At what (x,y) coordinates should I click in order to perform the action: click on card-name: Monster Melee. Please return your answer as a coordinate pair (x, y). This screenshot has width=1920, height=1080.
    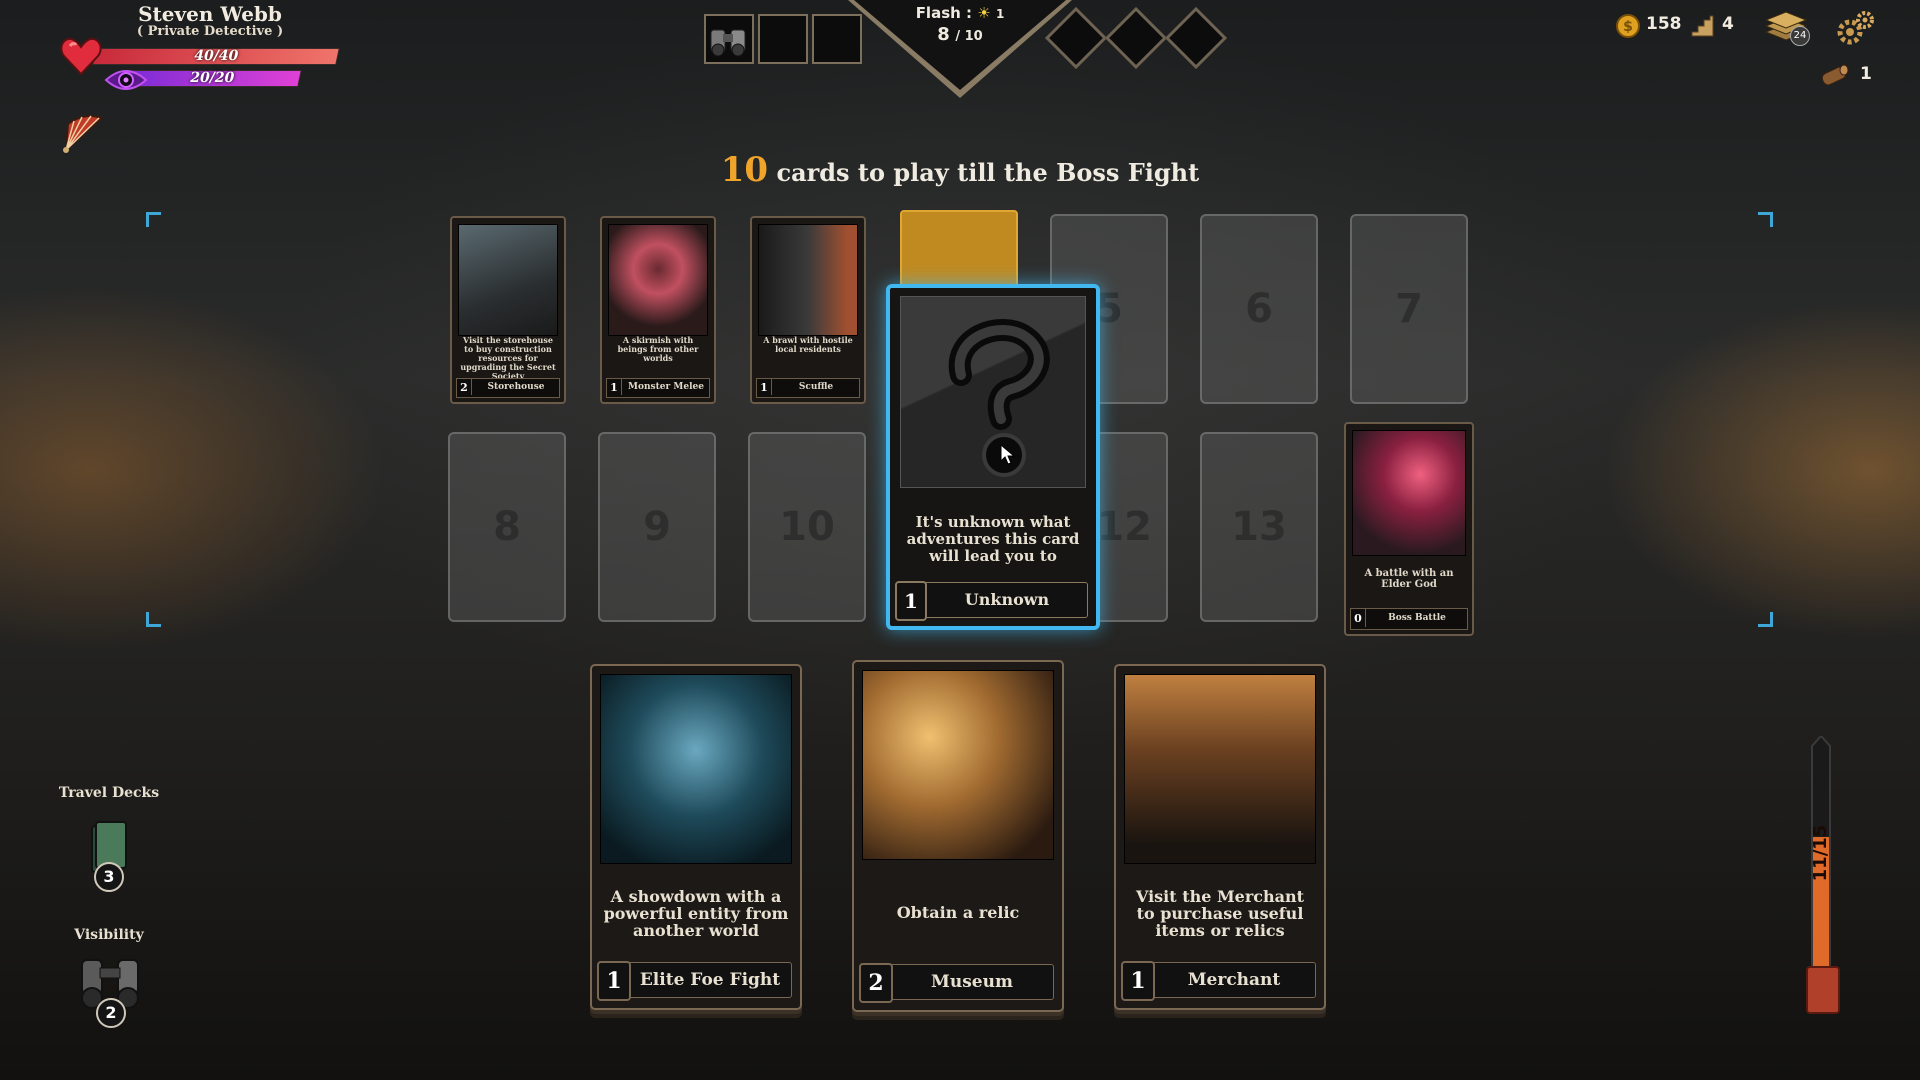
    Looking at the image, I should click on (666, 387).